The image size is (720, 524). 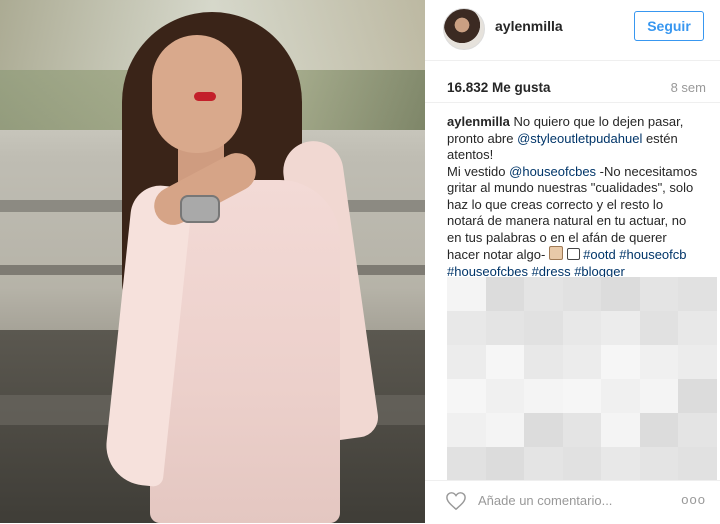 I want to click on caption-line: pronto abre @styleoutletpudahuel estén, so click(x=582, y=139).